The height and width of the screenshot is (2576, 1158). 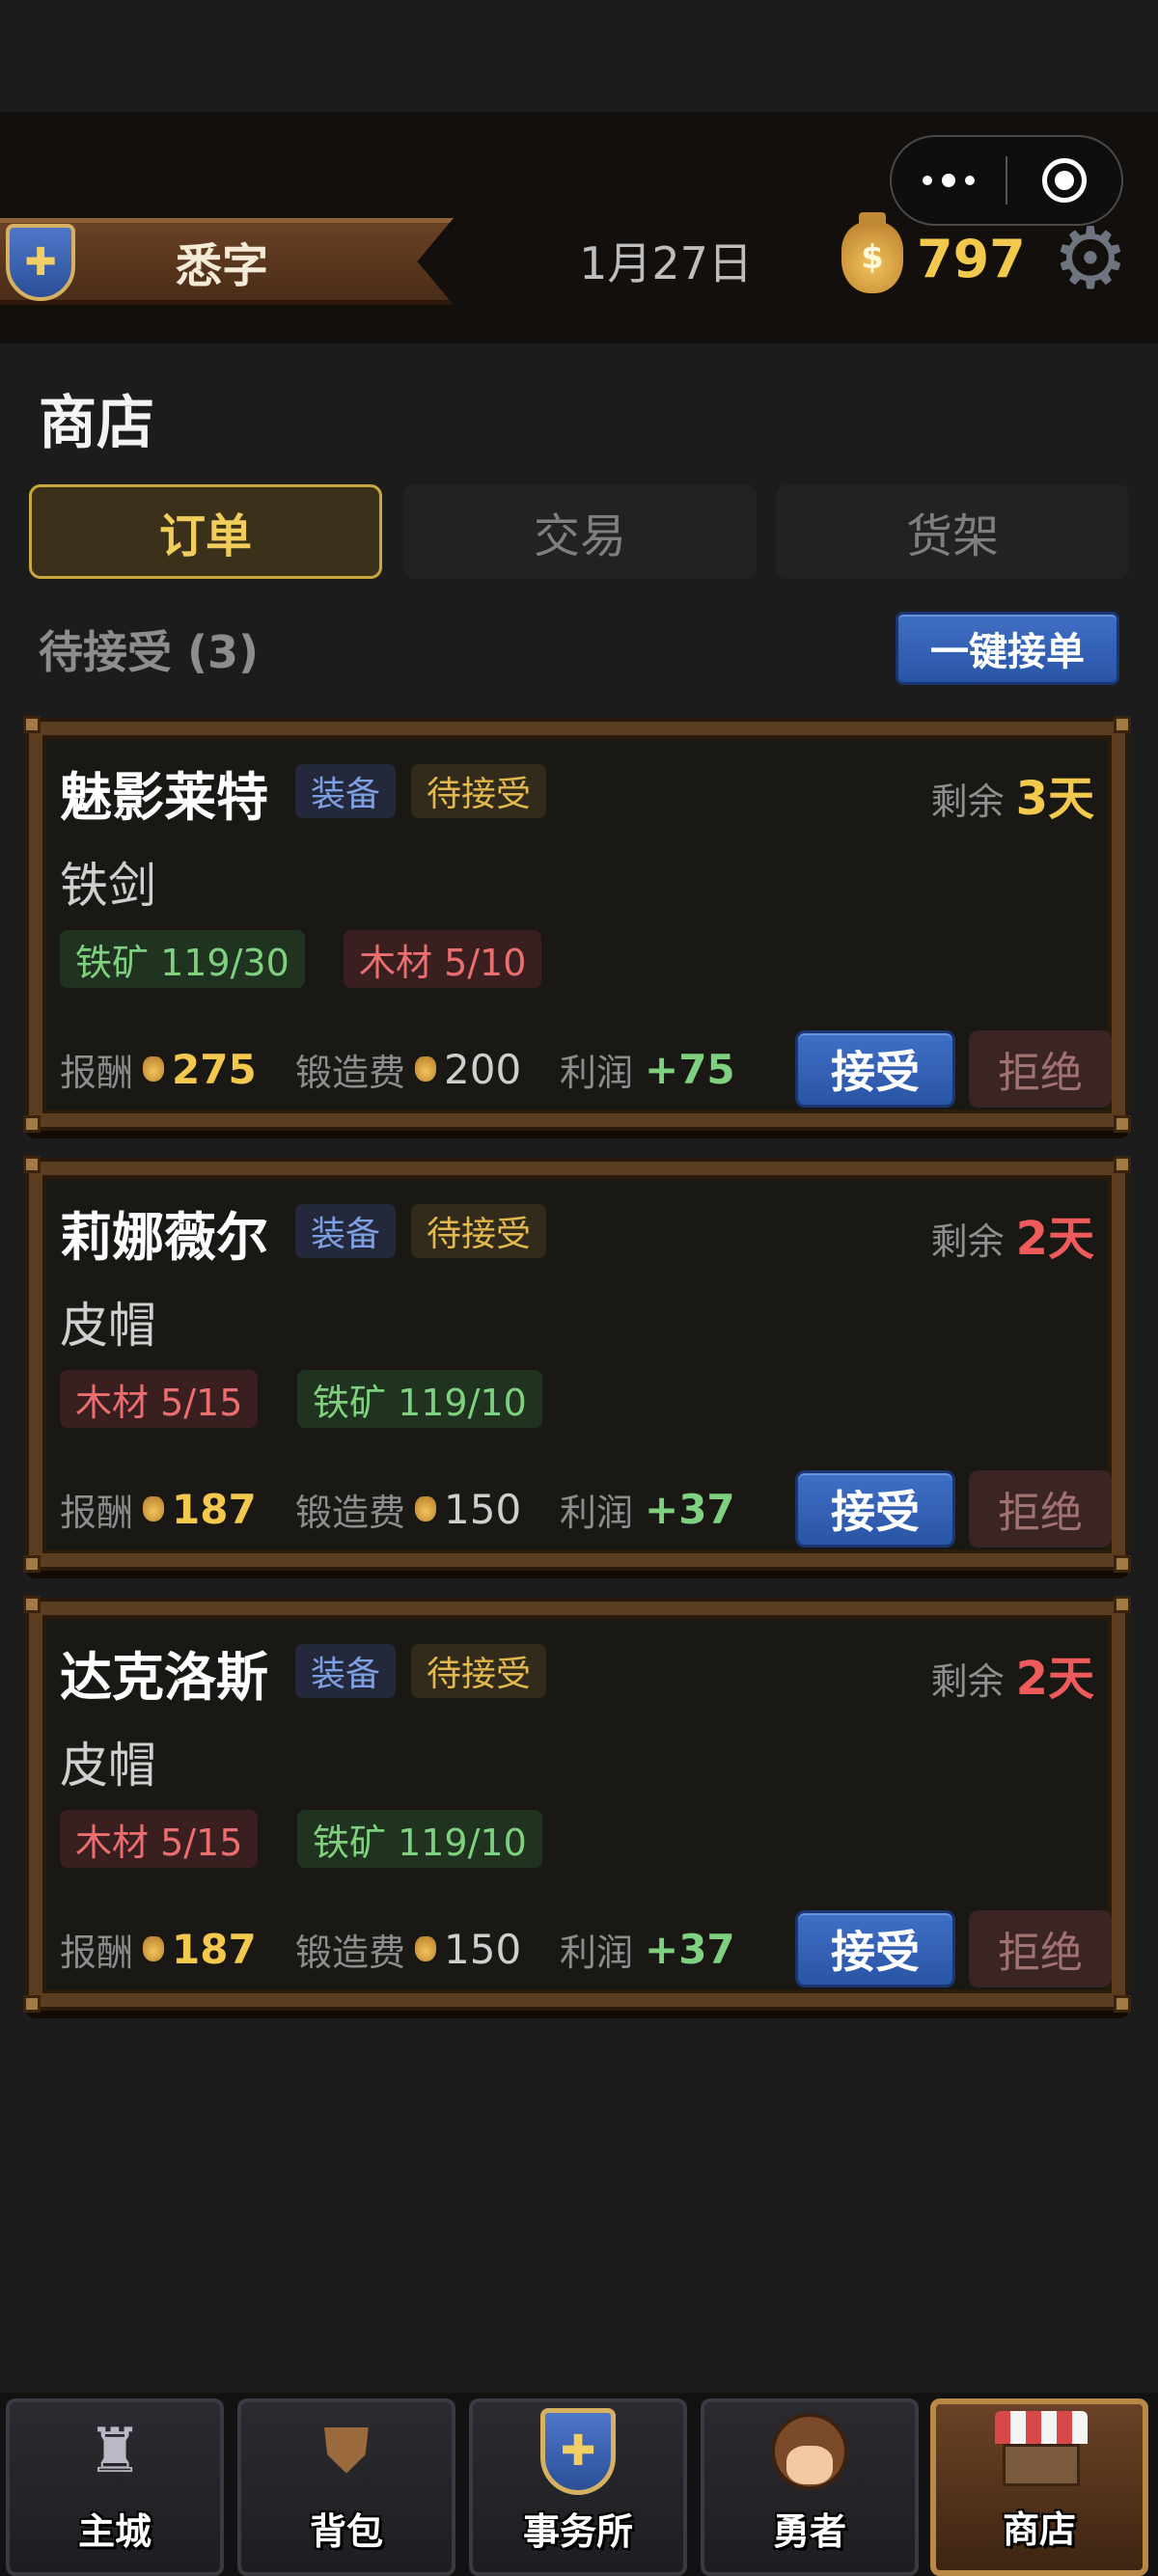 I want to click on order-item: 铁剑, so click(x=108, y=886).